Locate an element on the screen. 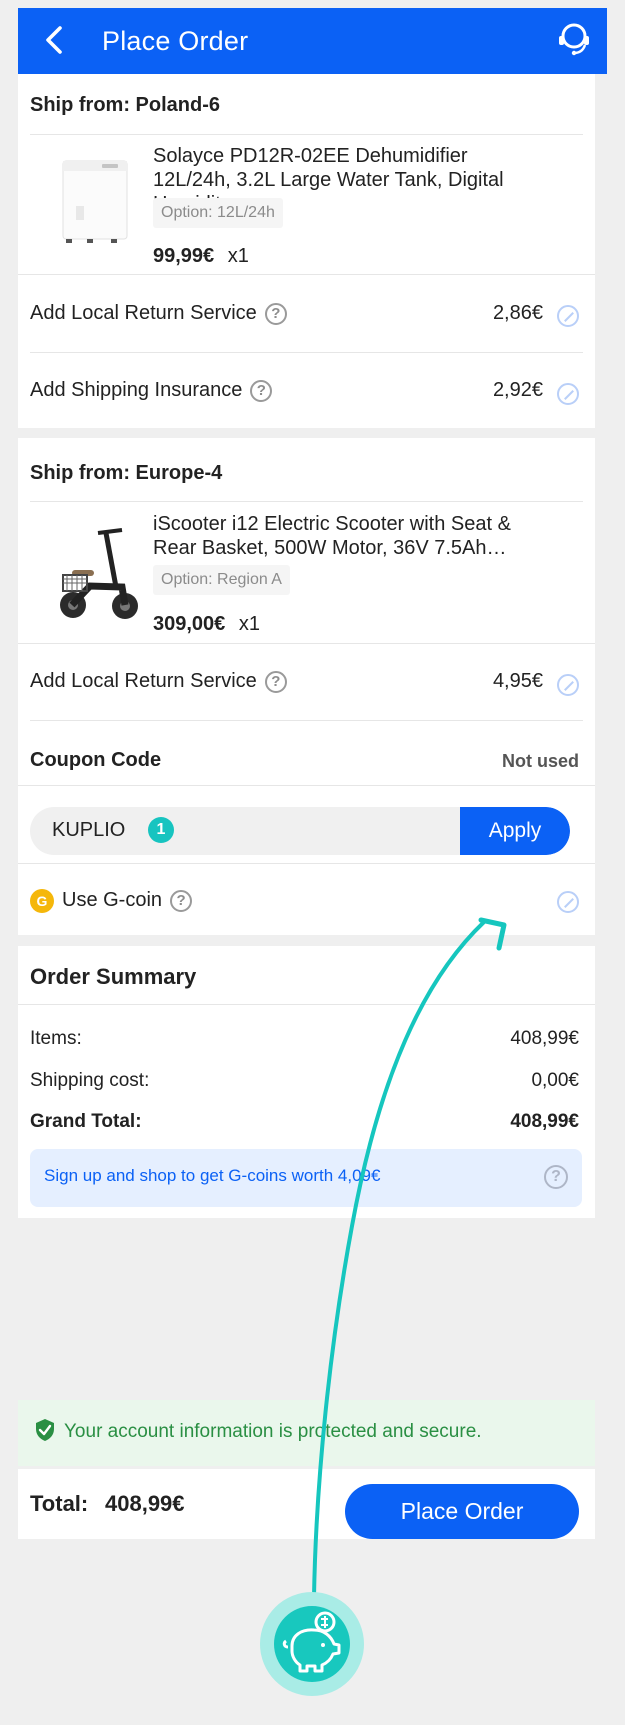 The image size is (625, 1725). dehumidifier-product-image is located at coordinates (95, 201).